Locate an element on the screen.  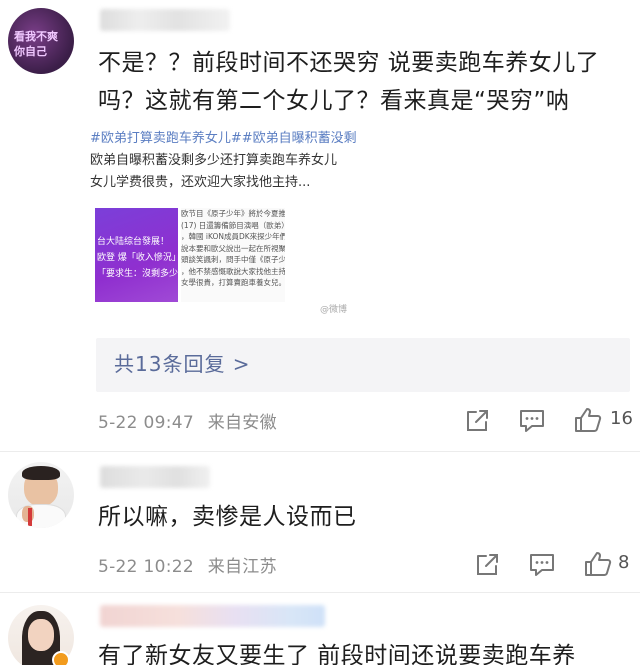
thumb-caption-3: 「要求生：沒剩多少了 is located at coordinates (142, 274).